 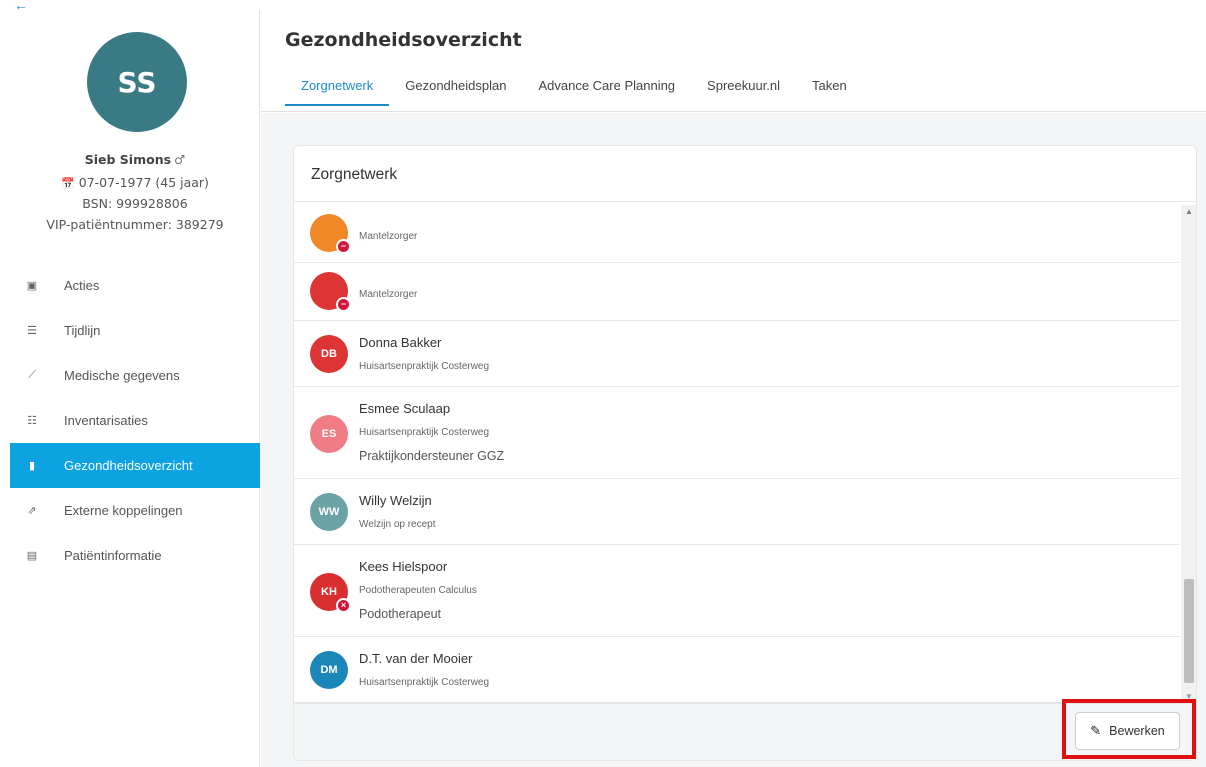 I want to click on sidebar-item-inventarisaties: ☷ Inventarisaties, so click(x=135, y=420).